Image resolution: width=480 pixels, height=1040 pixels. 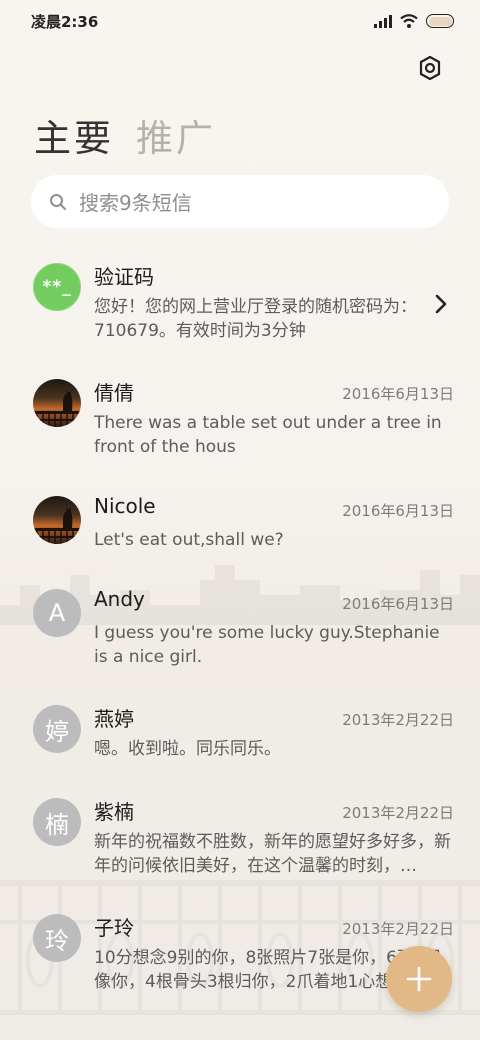 What do you see at coordinates (74, 135) in the screenshot?
I see `tab-primary: 主要` at bounding box center [74, 135].